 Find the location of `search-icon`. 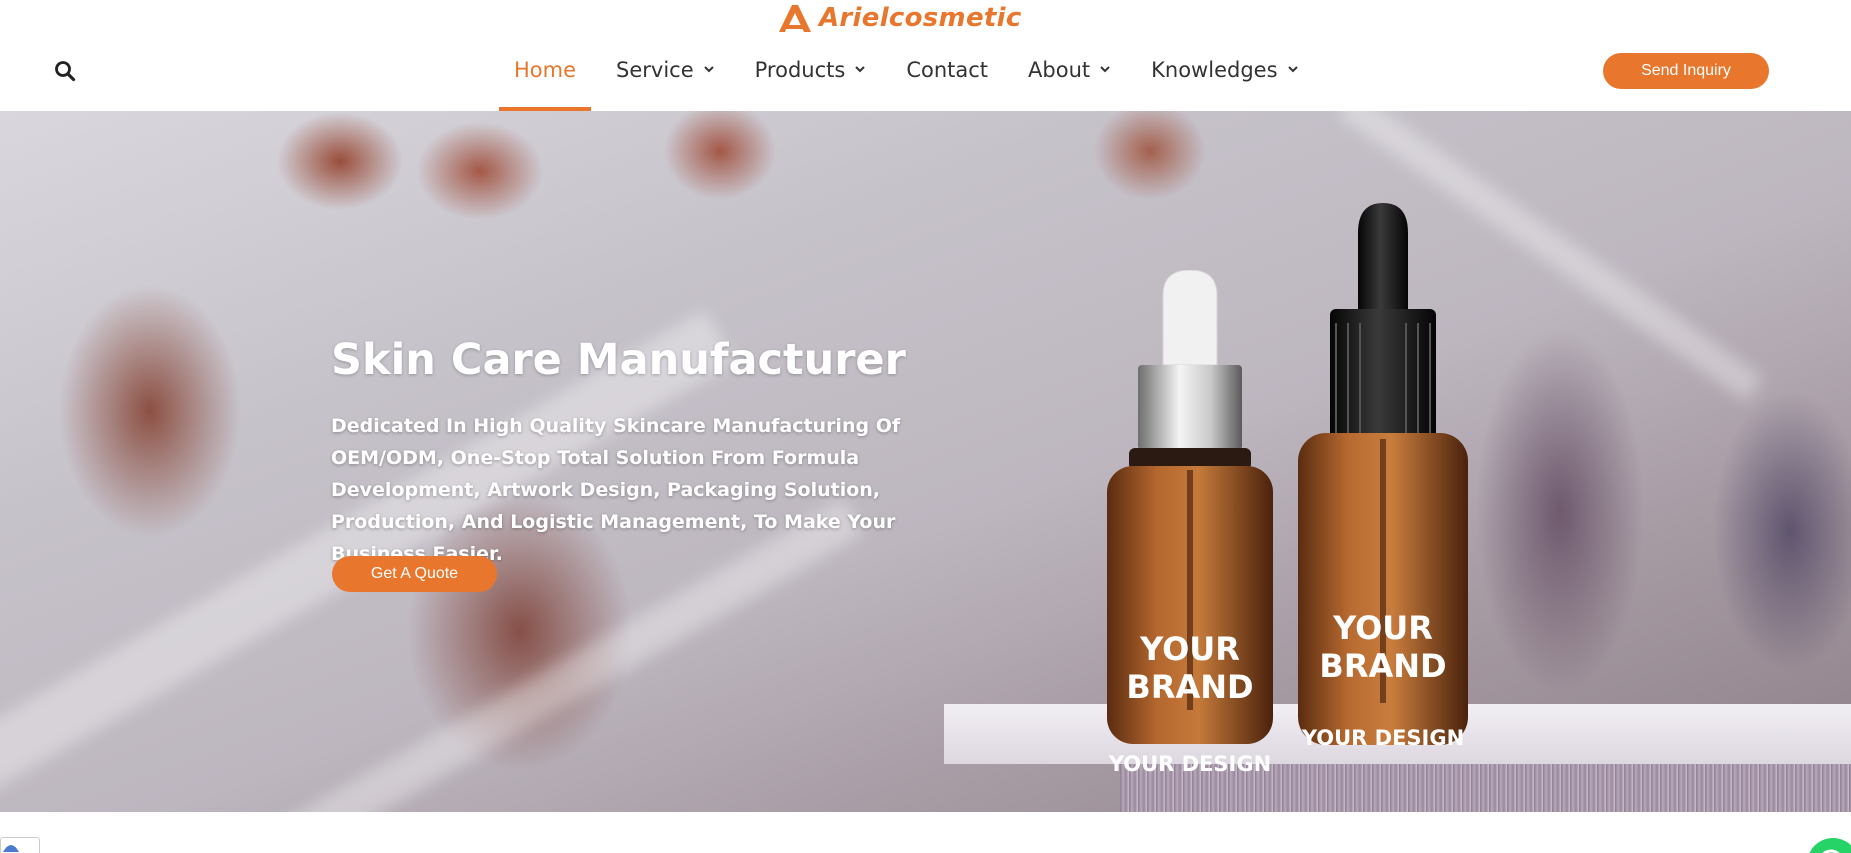

search-icon is located at coordinates (65, 71).